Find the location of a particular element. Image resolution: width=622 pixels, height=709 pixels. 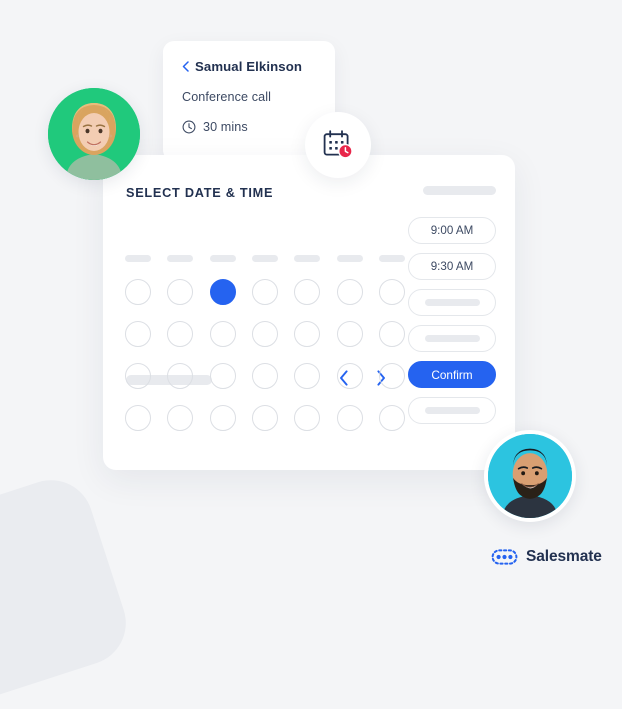

brand-name: Salesmate is located at coordinates (564, 556).